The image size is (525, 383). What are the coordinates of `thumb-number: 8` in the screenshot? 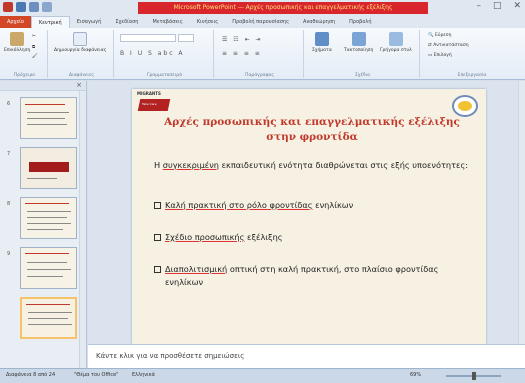 It's located at (9, 204).